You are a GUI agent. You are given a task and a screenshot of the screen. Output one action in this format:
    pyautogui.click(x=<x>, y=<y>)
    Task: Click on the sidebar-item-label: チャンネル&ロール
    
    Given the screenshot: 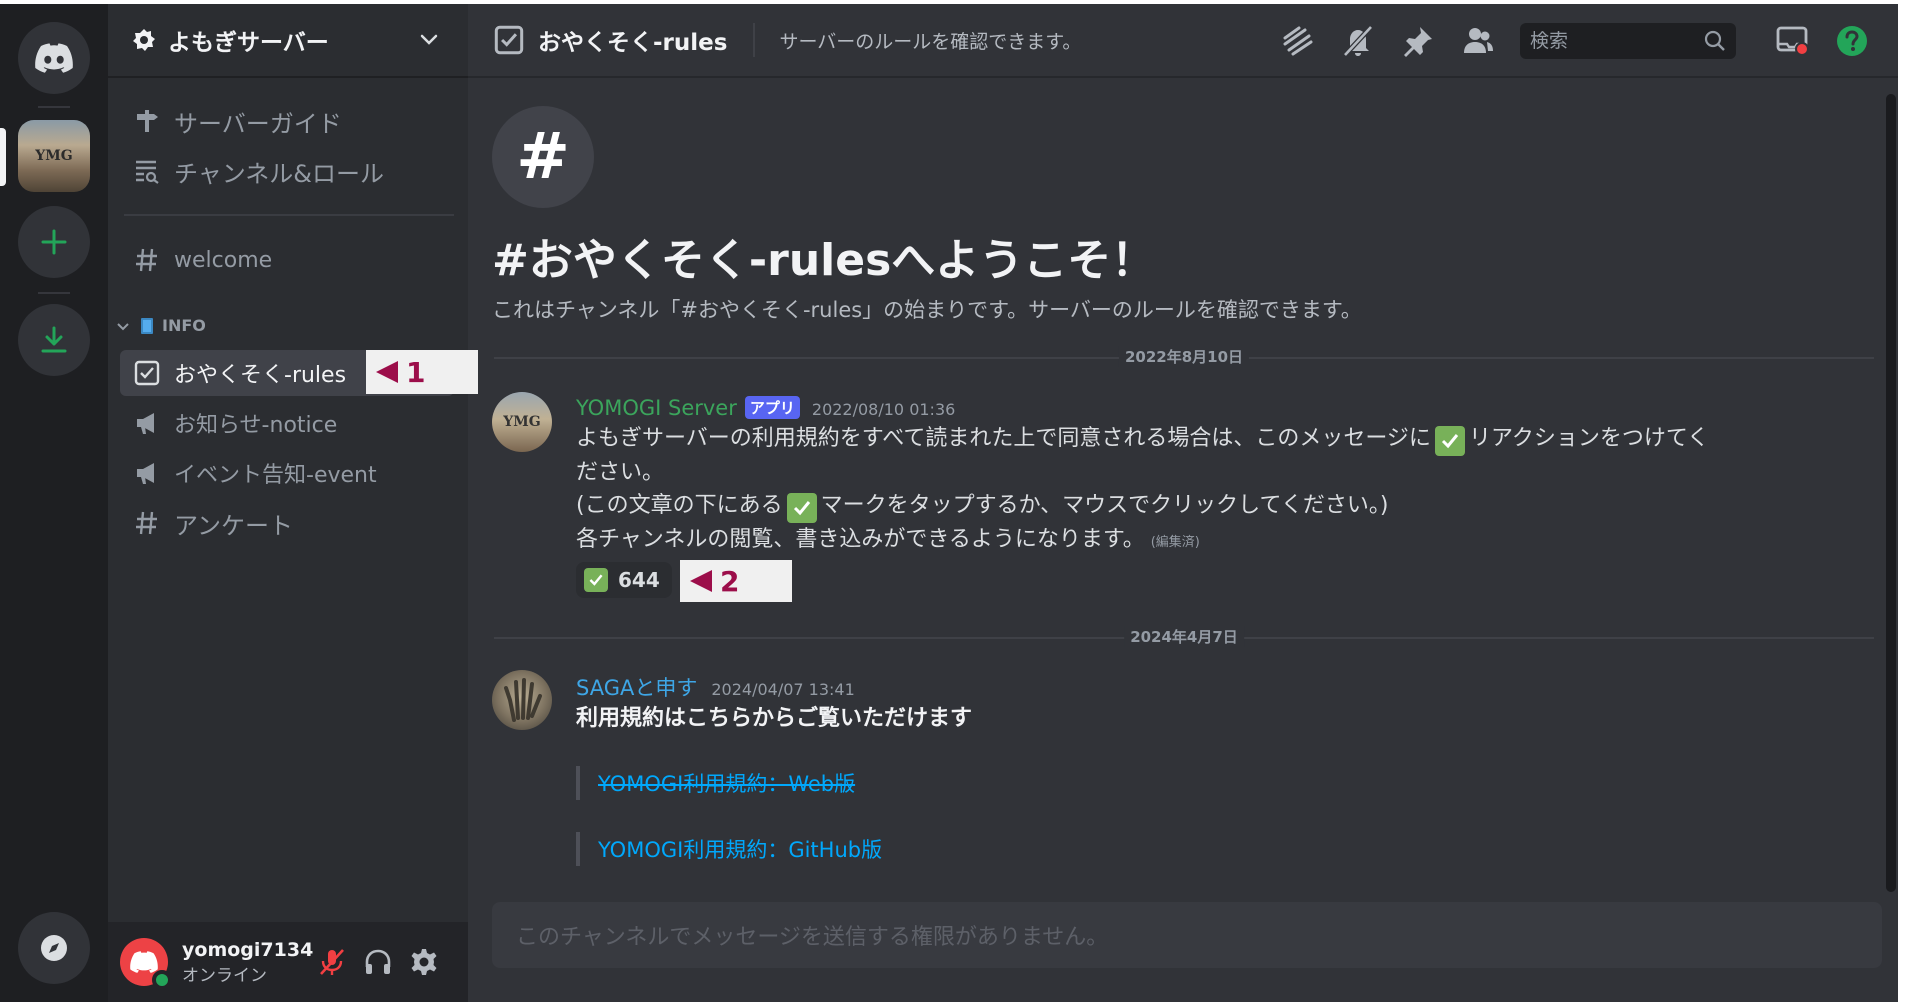 What is the action you would take?
    pyautogui.click(x=279, y=173)
    